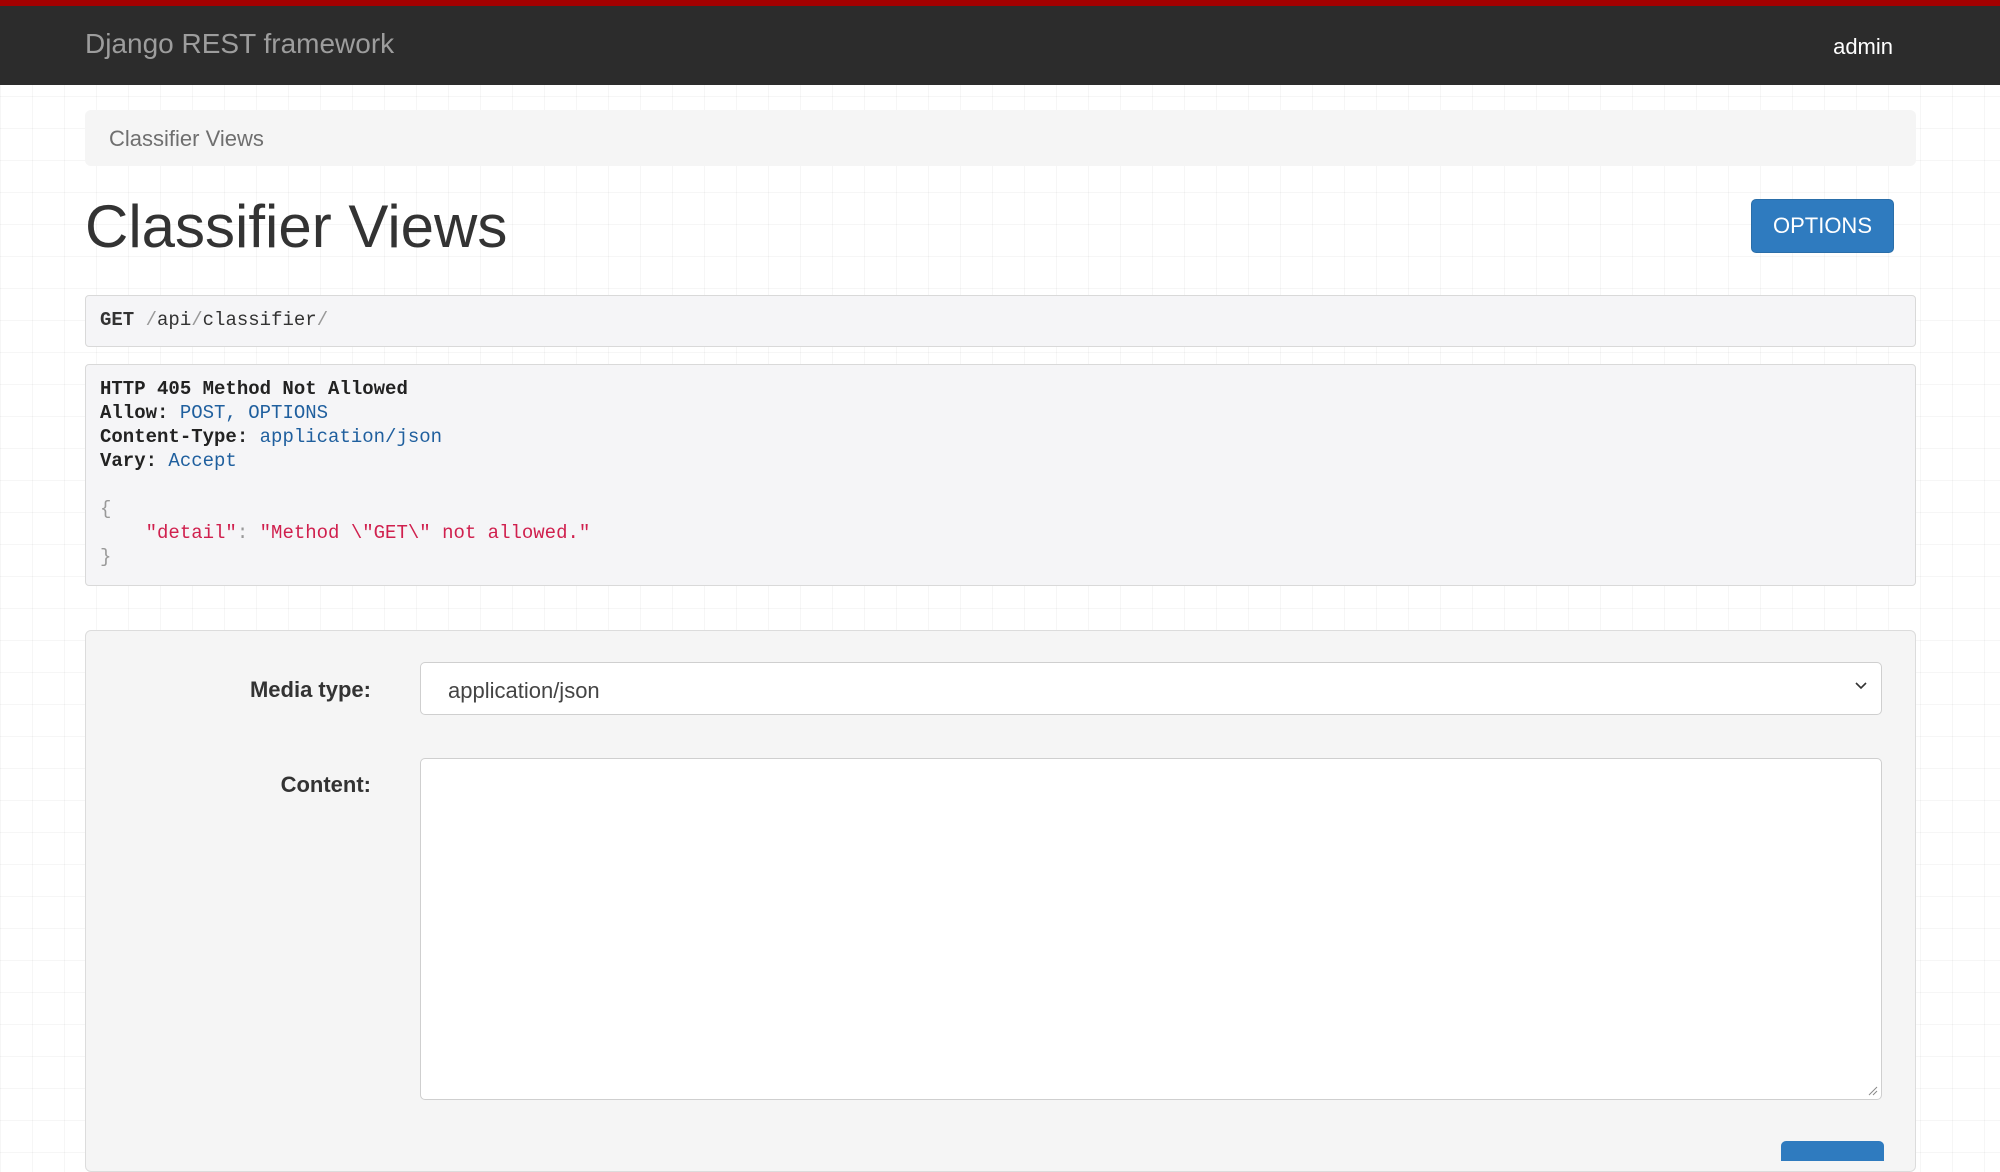 This screenshot has height=1172, width=2000. What do you see at coordinates (1872, 1090) in the screenshot?
I see `resize-grip-icon` at bounding box center [1872, 1090].